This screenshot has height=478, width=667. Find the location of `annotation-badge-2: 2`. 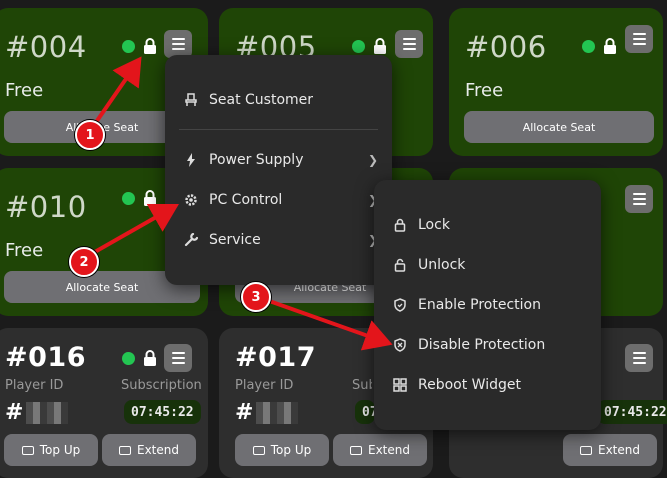

annotation-badge-2: 2 is located at coordinates (84, 262).